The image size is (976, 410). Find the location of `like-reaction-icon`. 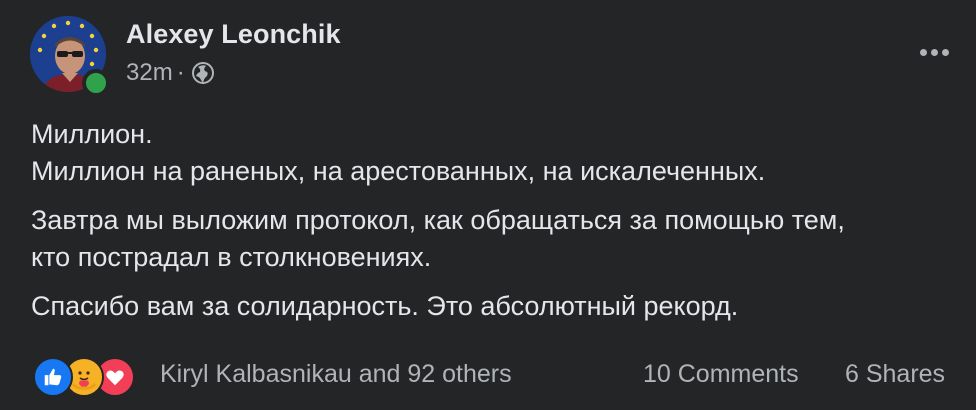

like-reaction-icon is located at coordinates (53, 377).